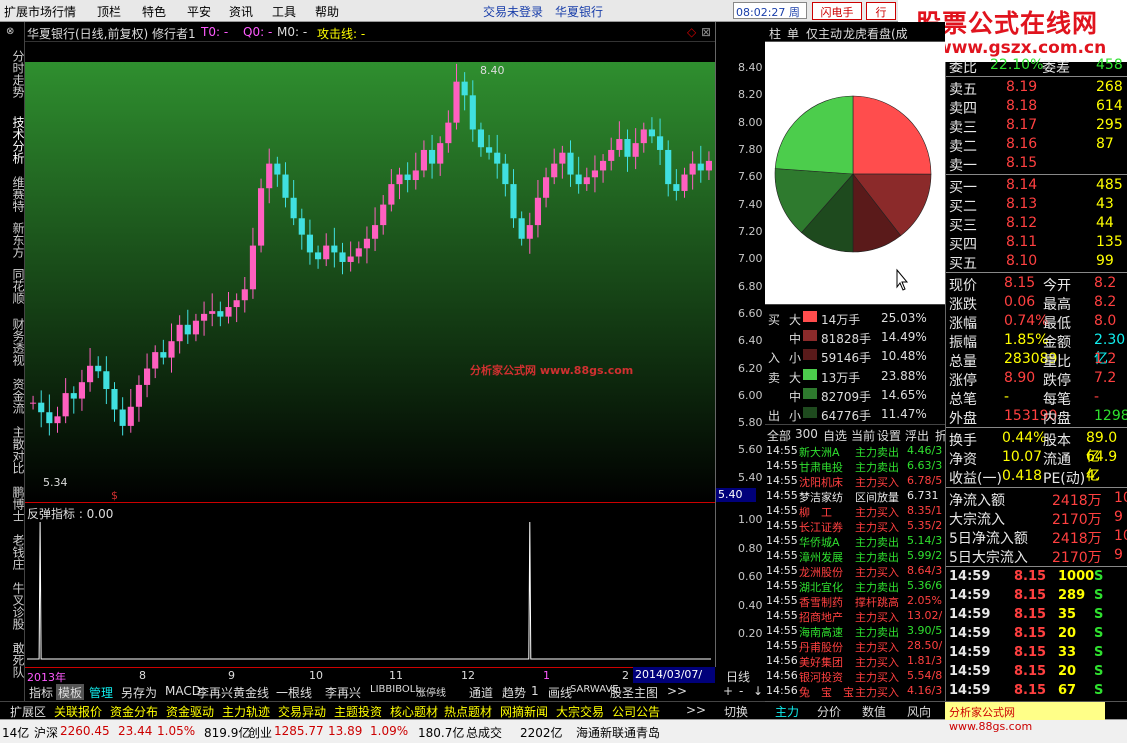  I want to click on stat-row-3: 振幅 1.85% 金额 2.30亿, so click(1036, 349).